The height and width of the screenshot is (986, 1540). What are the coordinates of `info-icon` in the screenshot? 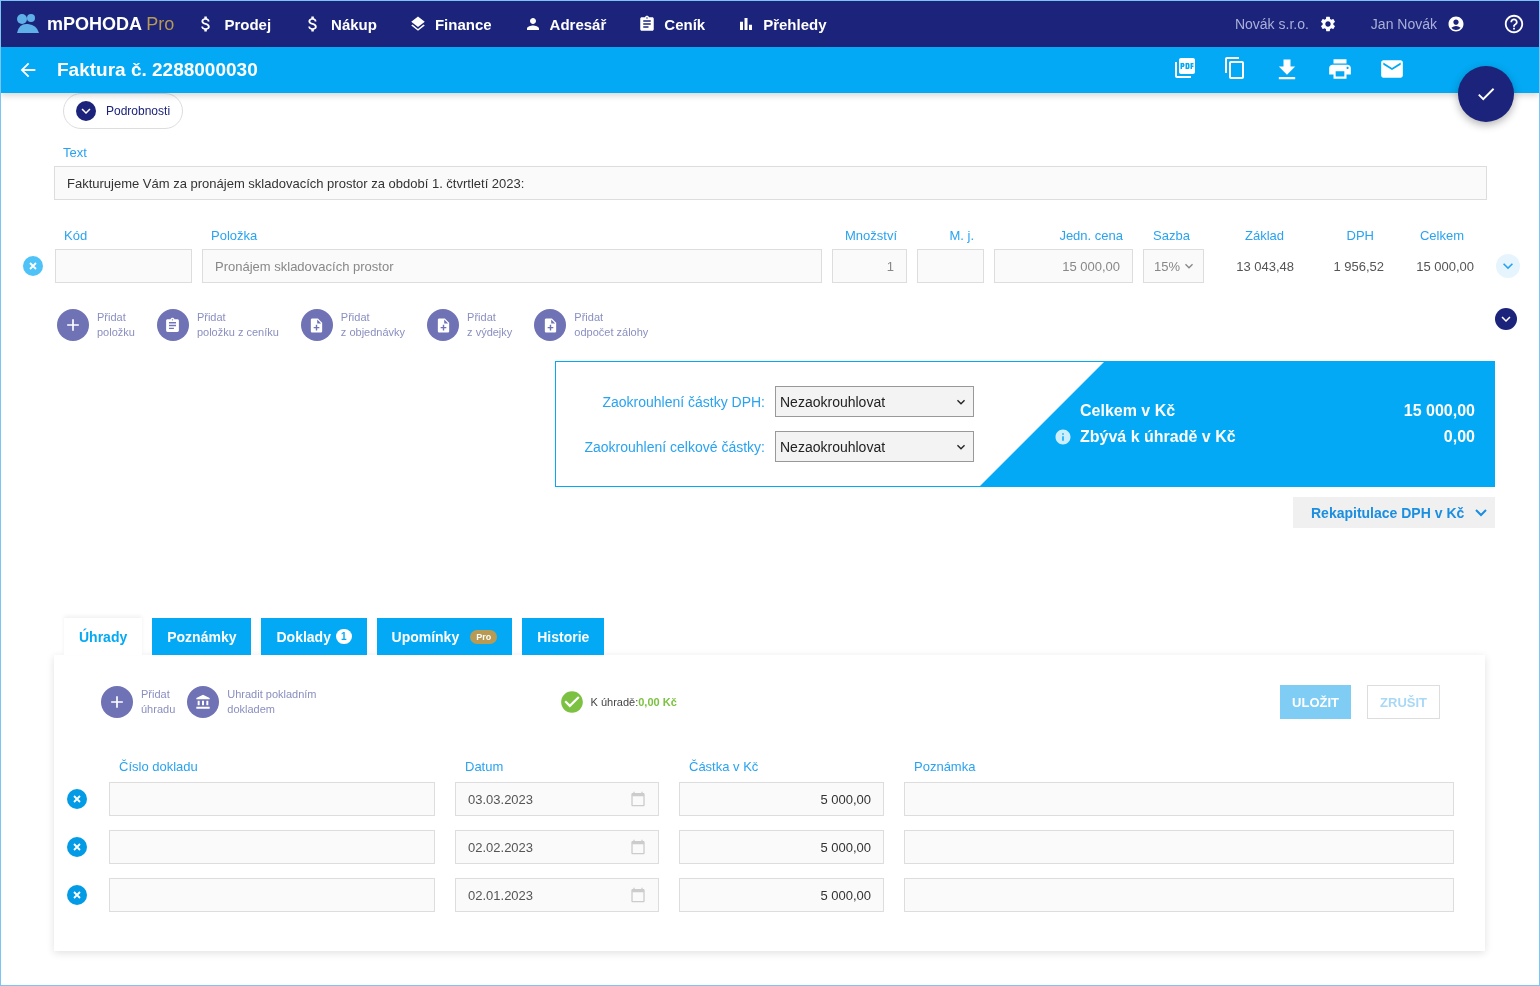 It's located at (1063, 437).